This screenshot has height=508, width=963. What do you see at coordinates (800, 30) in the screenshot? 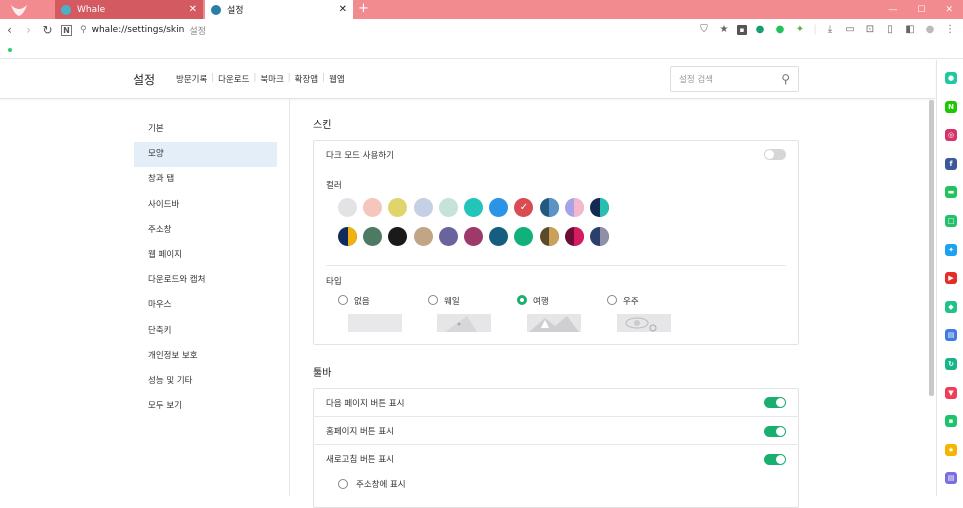
I see `puzzle-icon: ✦` at bounding box center [800, 30].